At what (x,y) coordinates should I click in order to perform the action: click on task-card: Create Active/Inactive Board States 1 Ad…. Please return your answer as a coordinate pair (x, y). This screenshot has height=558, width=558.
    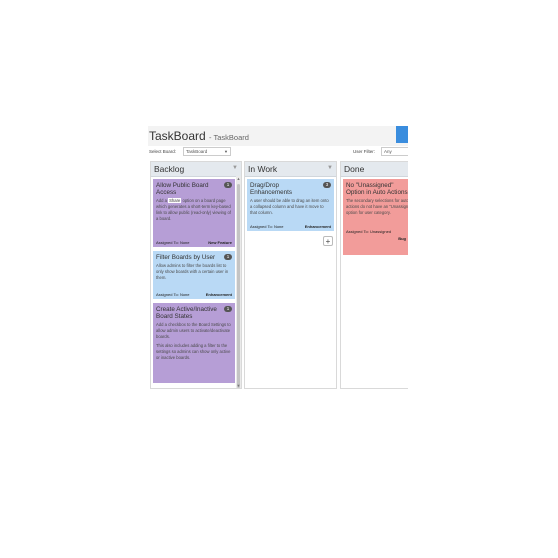
    Looking at the image, I should click on (194, 343).